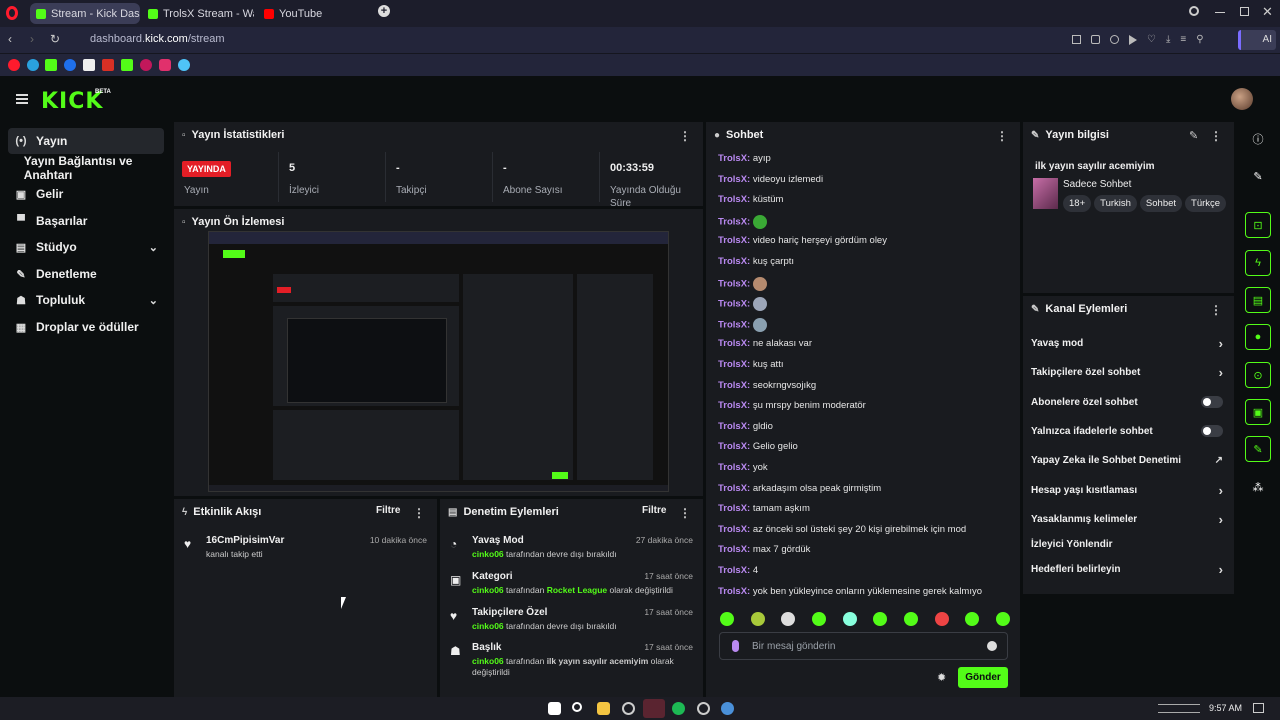 Image resolution: width=1280 pixels, height=720 pixels. I want to click on sidebar-item-denetleme: ✎ Denetleme, so click(86, 274).